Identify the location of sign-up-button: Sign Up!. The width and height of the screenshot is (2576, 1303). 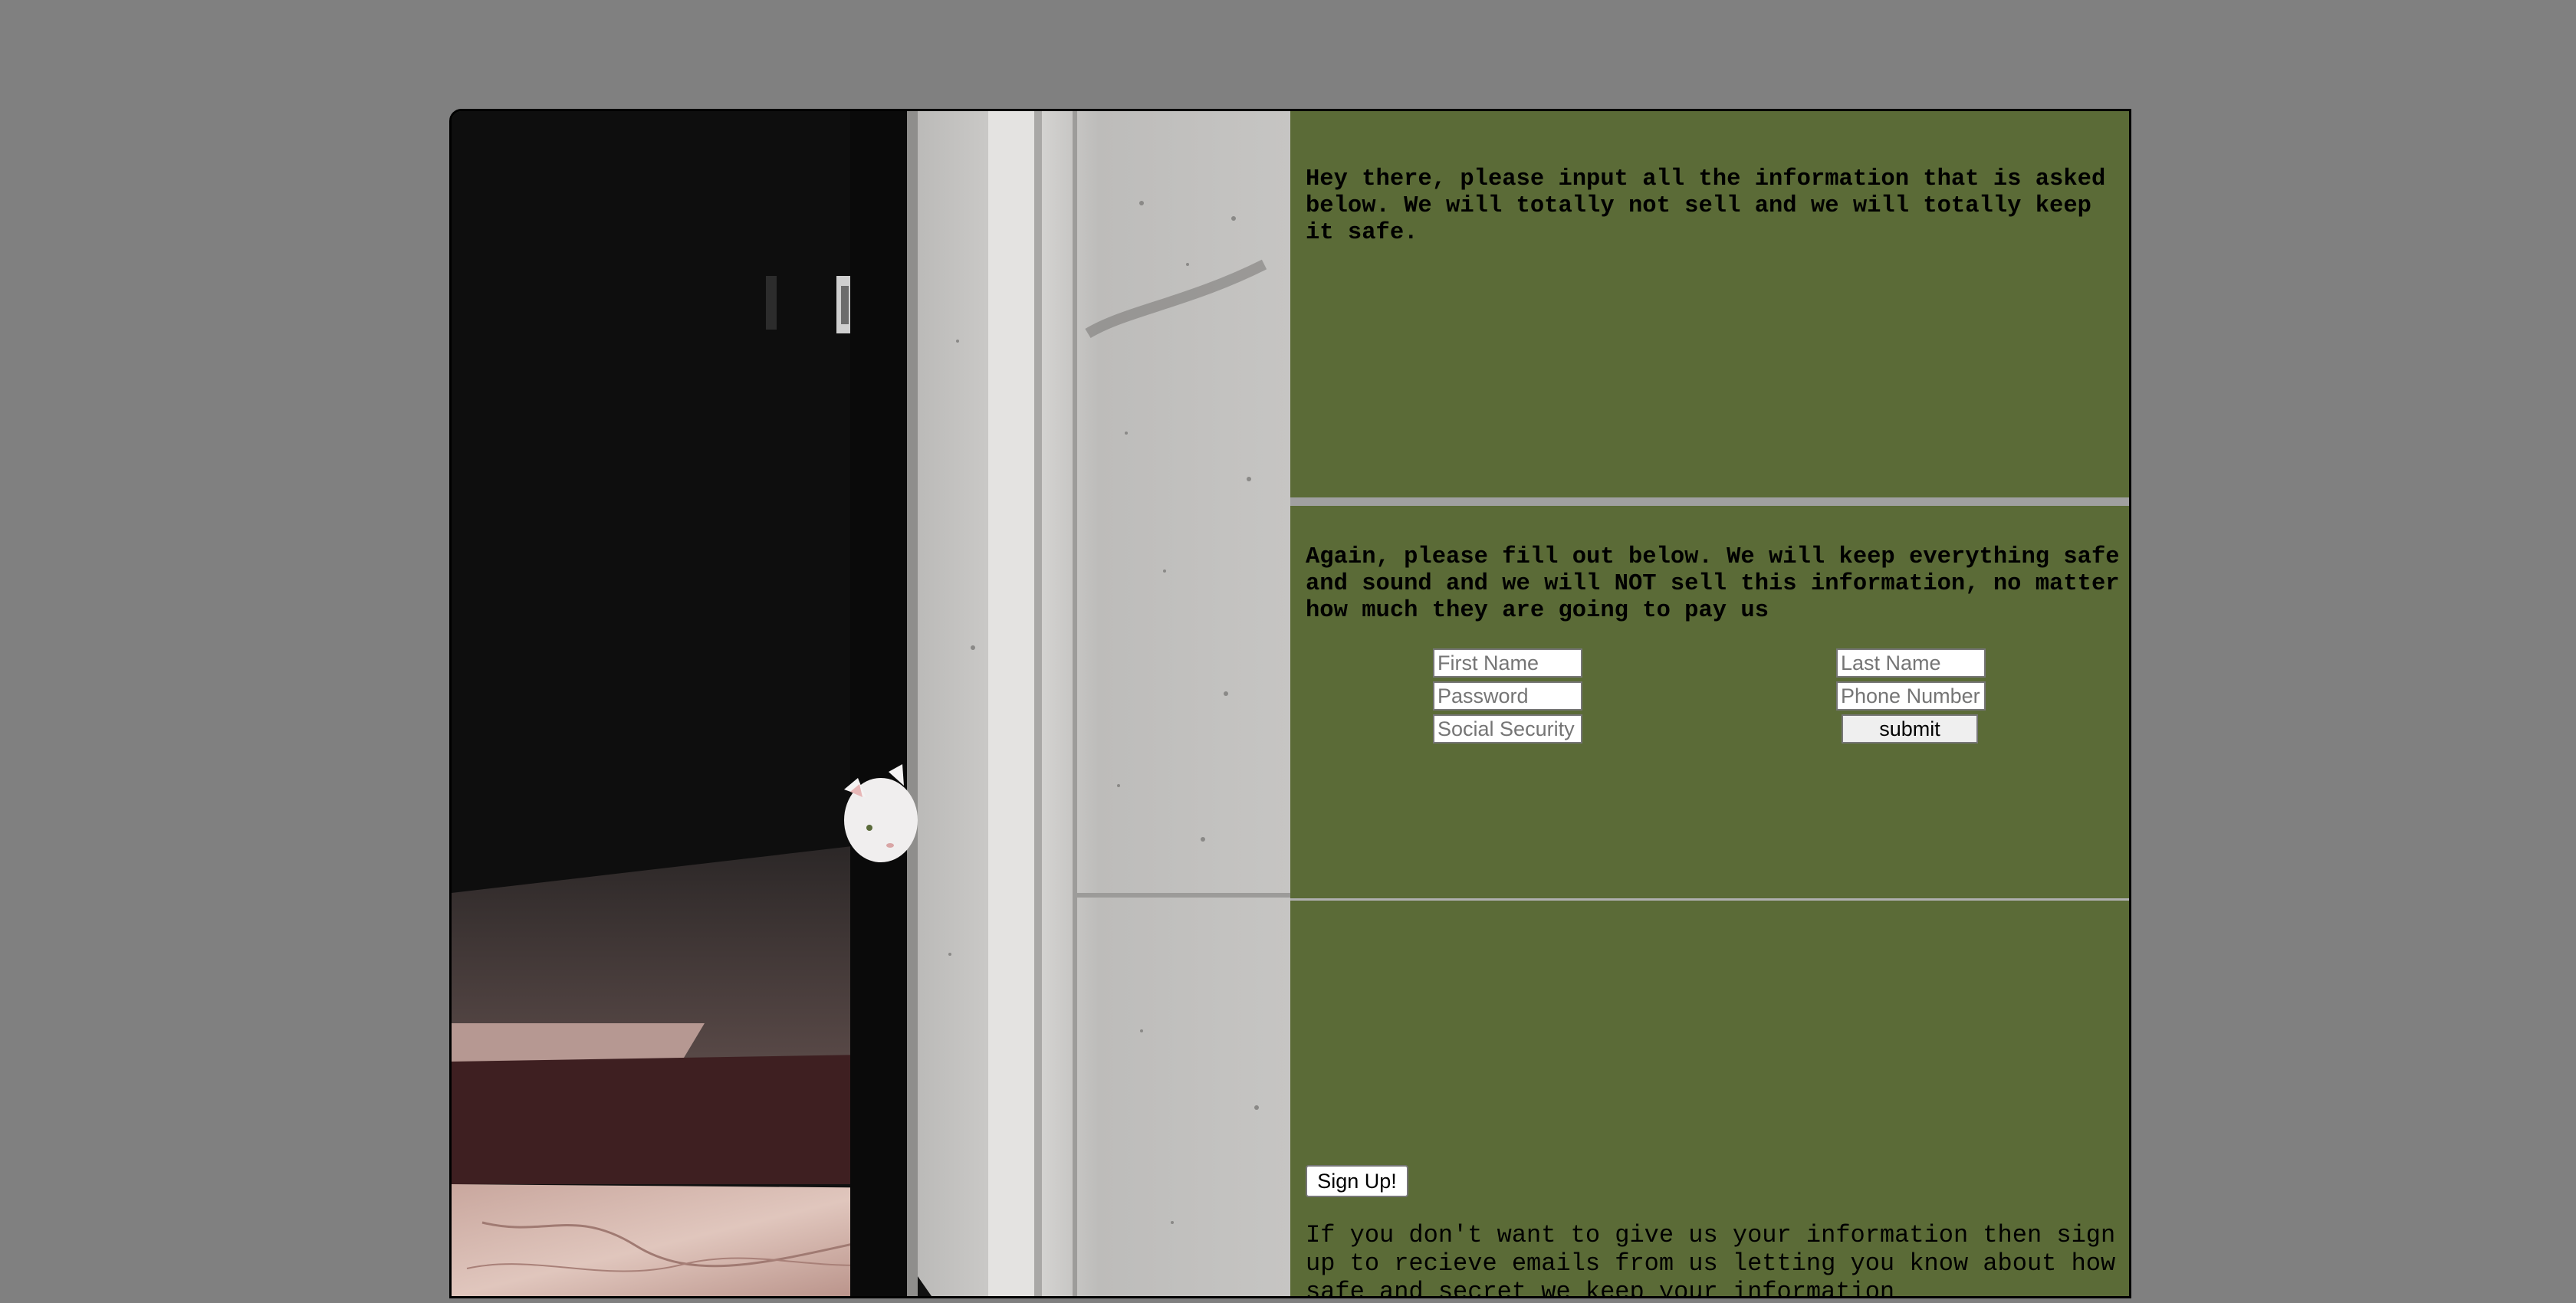
(1357, 1181).